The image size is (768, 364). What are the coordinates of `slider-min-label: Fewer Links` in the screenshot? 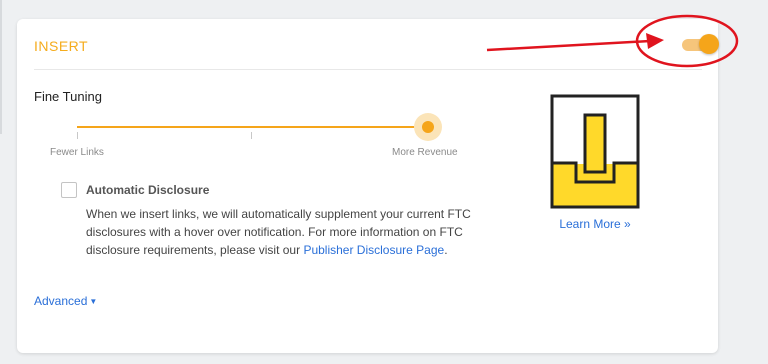 It's located at (77, 152).